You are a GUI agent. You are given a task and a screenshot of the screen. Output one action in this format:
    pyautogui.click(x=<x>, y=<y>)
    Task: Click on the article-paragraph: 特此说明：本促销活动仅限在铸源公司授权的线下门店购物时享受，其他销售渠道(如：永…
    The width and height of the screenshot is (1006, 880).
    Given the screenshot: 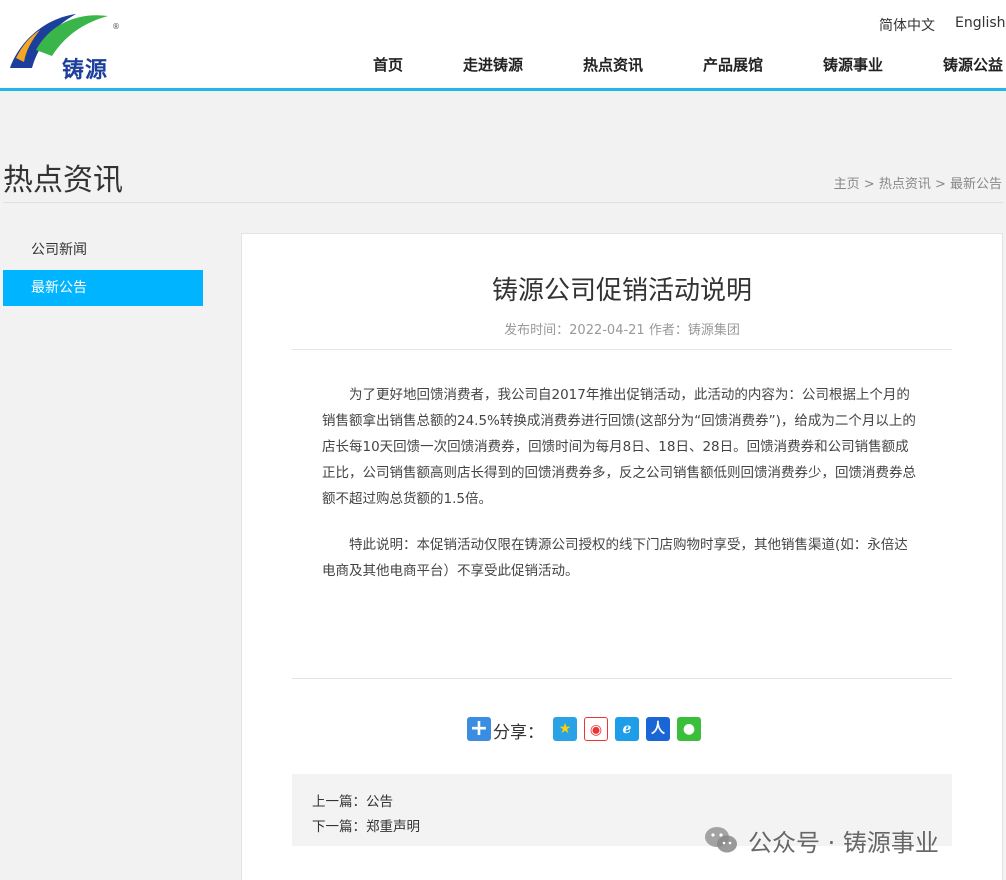 What is the action you would take?
    pyautogui.click(x=615, y=558)
    